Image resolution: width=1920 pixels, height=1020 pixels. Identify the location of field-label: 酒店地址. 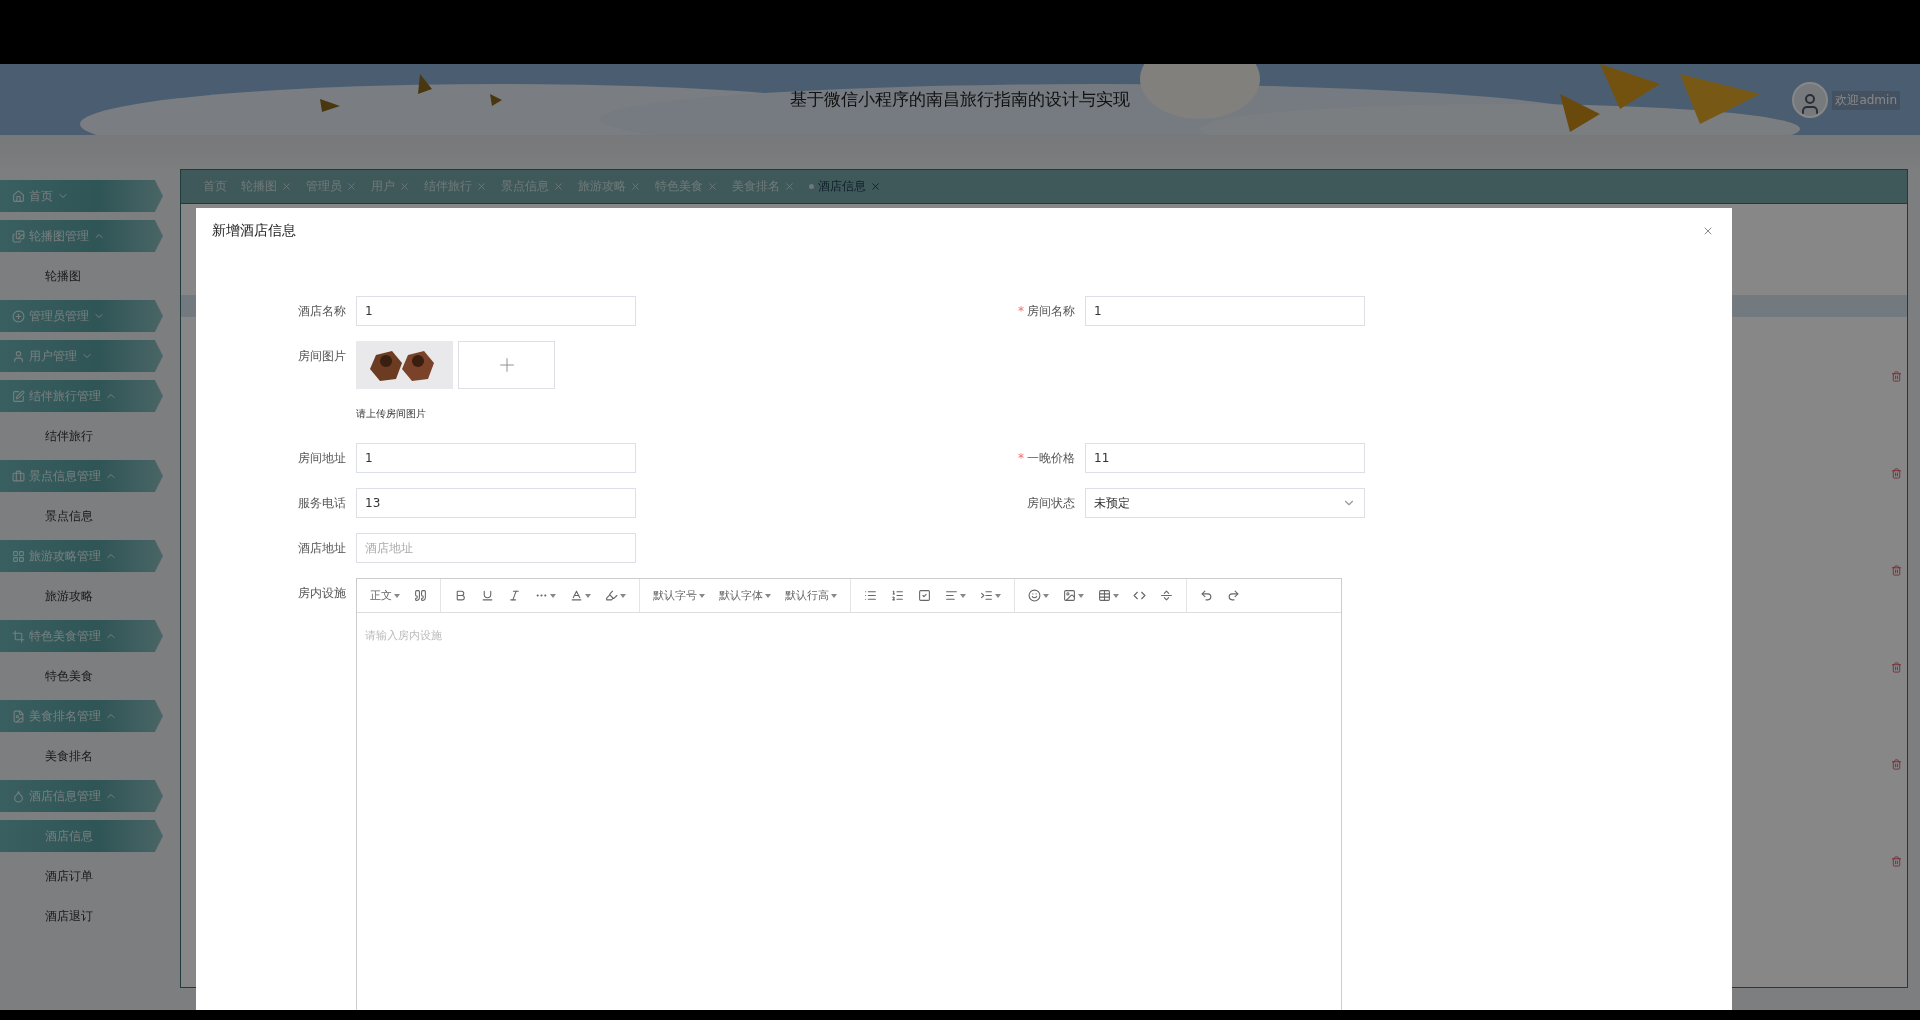
(321, 548).